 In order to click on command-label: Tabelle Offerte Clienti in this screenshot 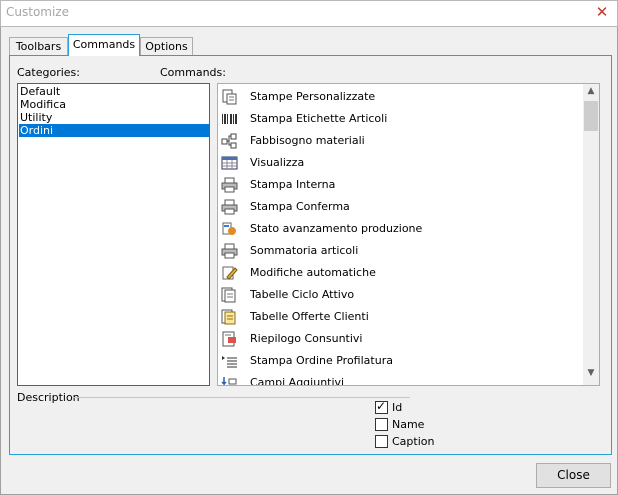, I will do `click(309, 316)`.